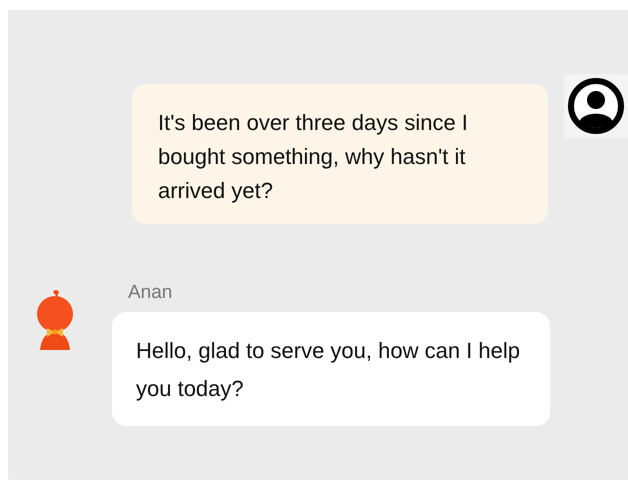 The image size is (628, 489). What do you see at coordinates (55, 319) in the screenshot?
I see `bot-avatar-icon` at bounding box center [55, 319].